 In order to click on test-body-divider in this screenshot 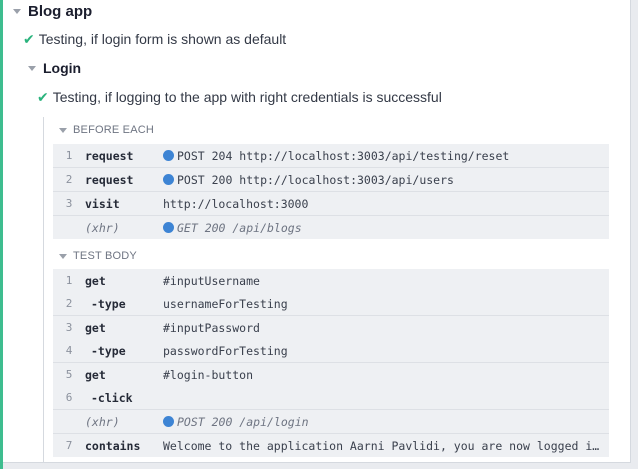, I will do `click(43, 289)`.